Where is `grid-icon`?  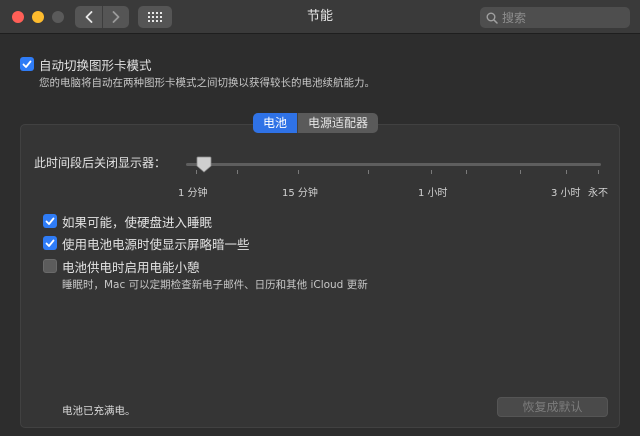
grid-icon is located at coordinates (155, 17).